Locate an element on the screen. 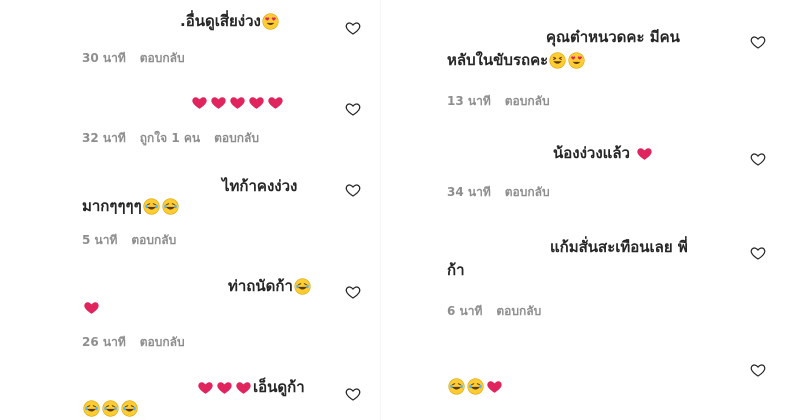  comment-time: 6 นาที is located at coordinates (465, 311).